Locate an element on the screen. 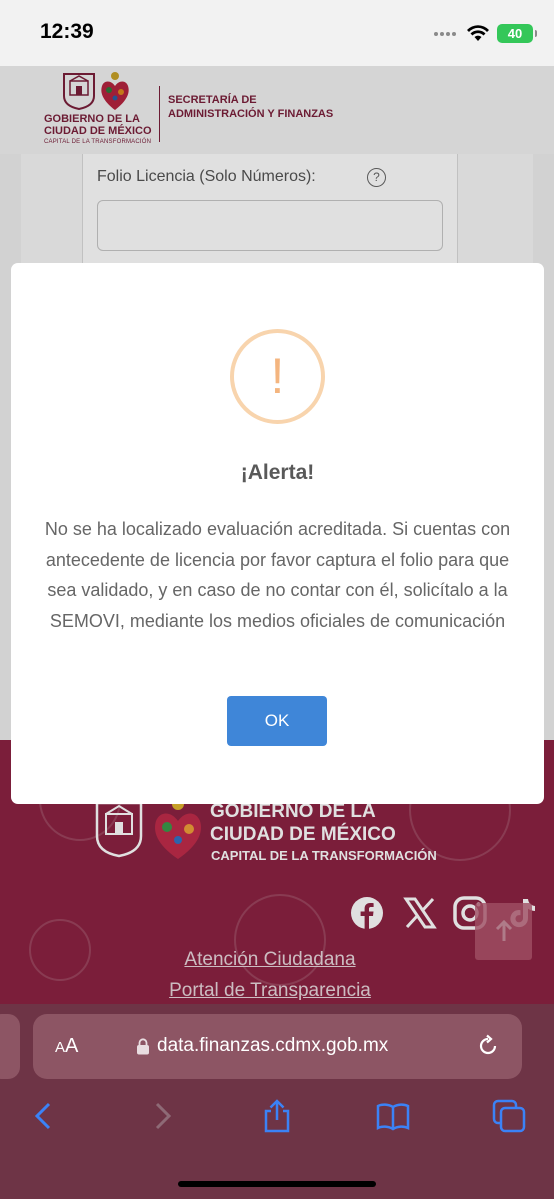 Image resolution: width=554 pixels, height=1199 pixels. warning-icon: ! is located at coordinates (277, 376).